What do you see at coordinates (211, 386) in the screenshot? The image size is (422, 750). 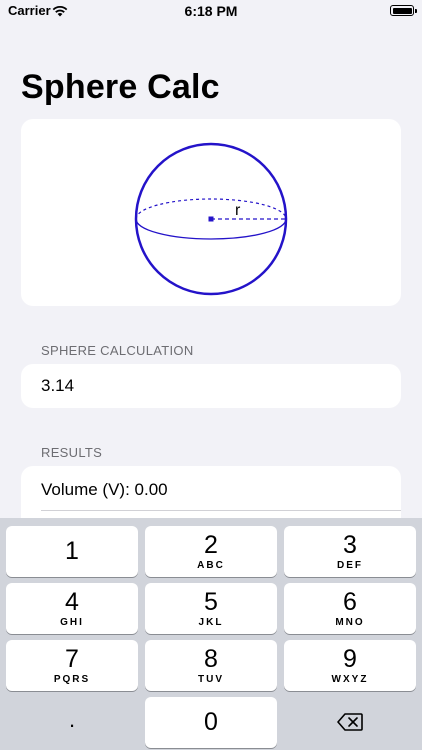 I see `radius-input: 3.14` at bounding box center [211, 386].